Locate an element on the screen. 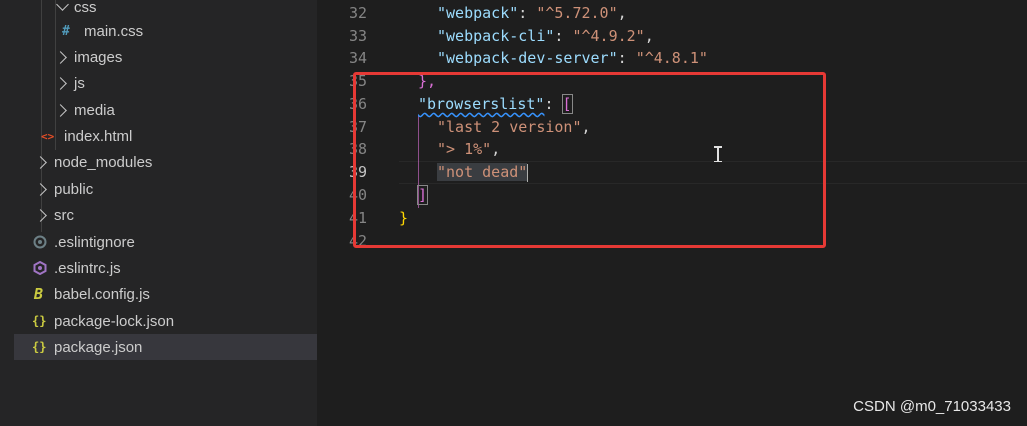  tree-item-label: .eslintrc.js is located at coordinates (87, 268).